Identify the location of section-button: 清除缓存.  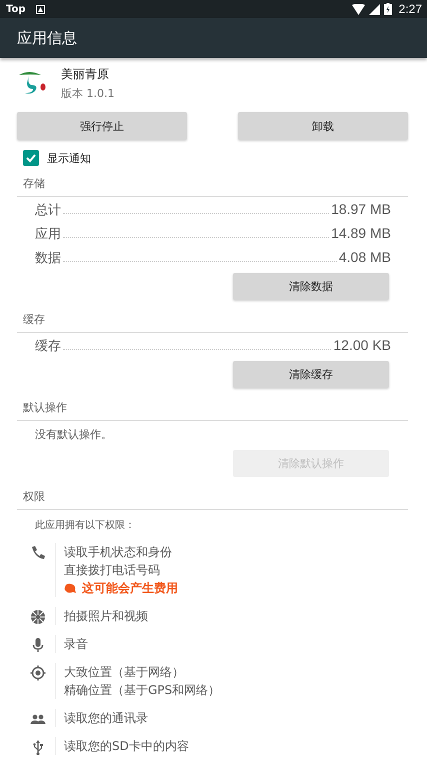
(311, 374).